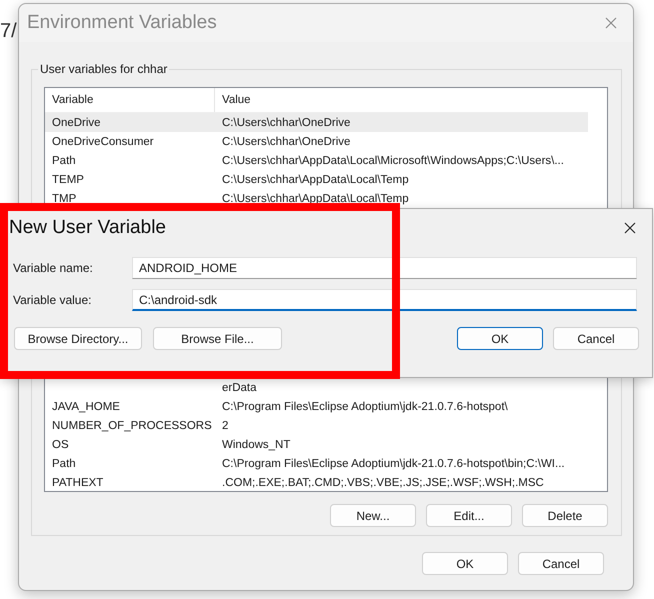 Image resolution: width=654 pixels, height=599 pixels. I want to click on dialog-title: New User Variable, so click(87, 228).